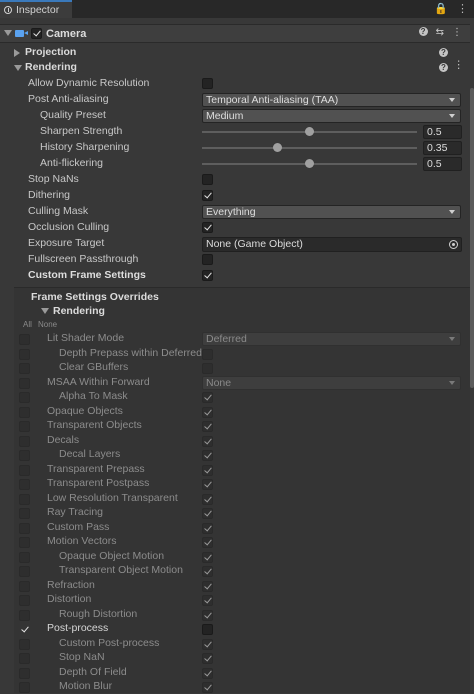 Image resolution: width=474 pixels, height=694 pixels. What do you see at coordinates (235, 67) in the screenshot?
I see `rendering-foldout: Rendering ? ⋮` at bounding box center [235, 67].